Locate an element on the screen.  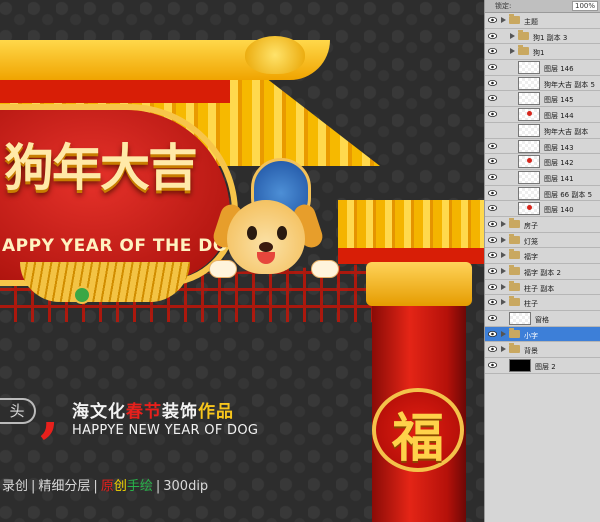
layer-row: 图层 143 is located at coordinates (542, 147).